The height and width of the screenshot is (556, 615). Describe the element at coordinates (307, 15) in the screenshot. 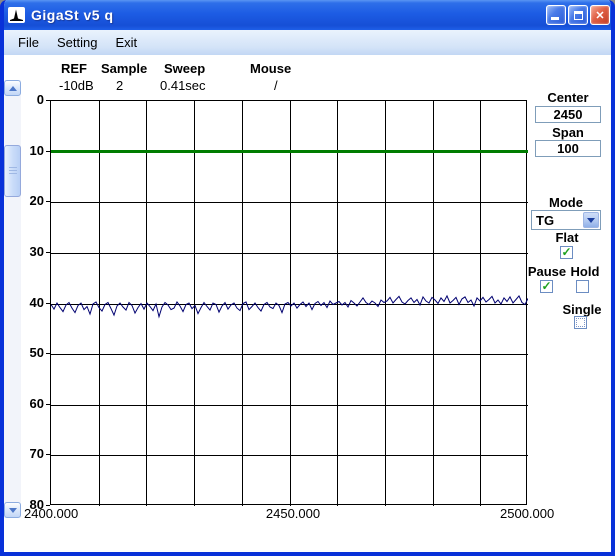

I see `title-bar: GigaSt v5 q ✕` at that location.